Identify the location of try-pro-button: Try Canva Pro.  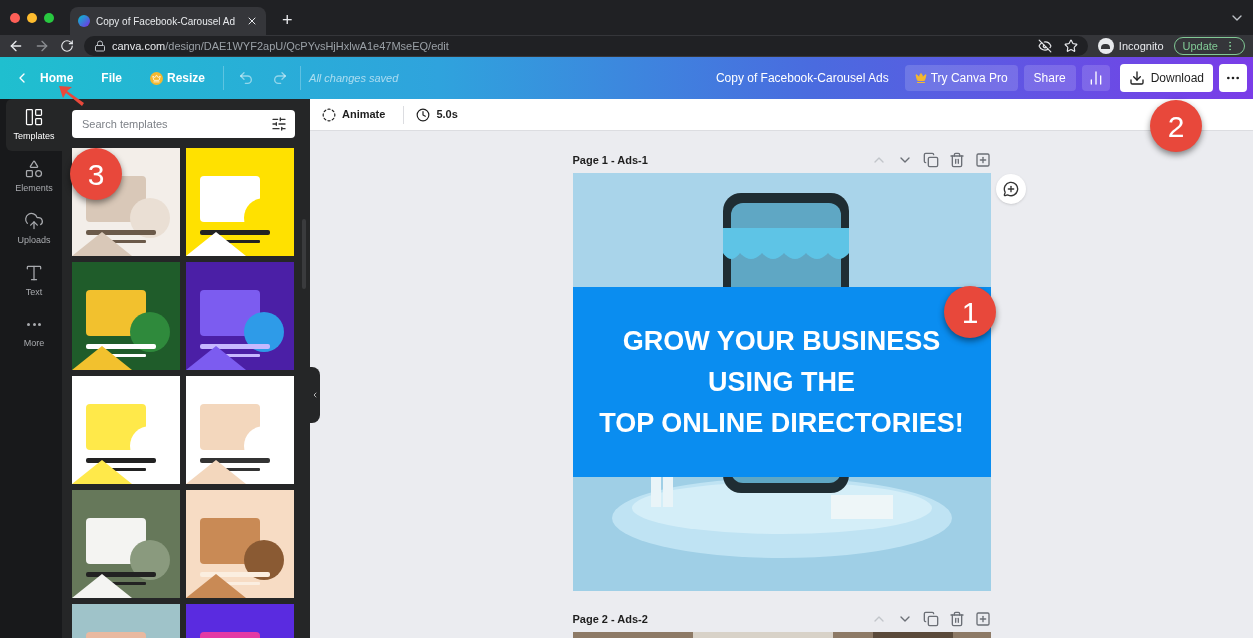
(961, 78).